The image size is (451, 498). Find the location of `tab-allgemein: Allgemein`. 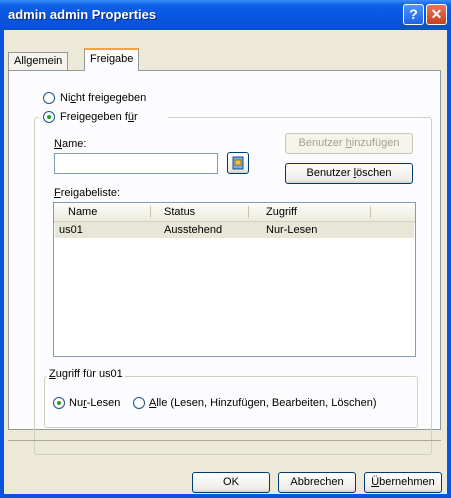

tab-allgemein: Allgemein is located at coordinates (38, 61).